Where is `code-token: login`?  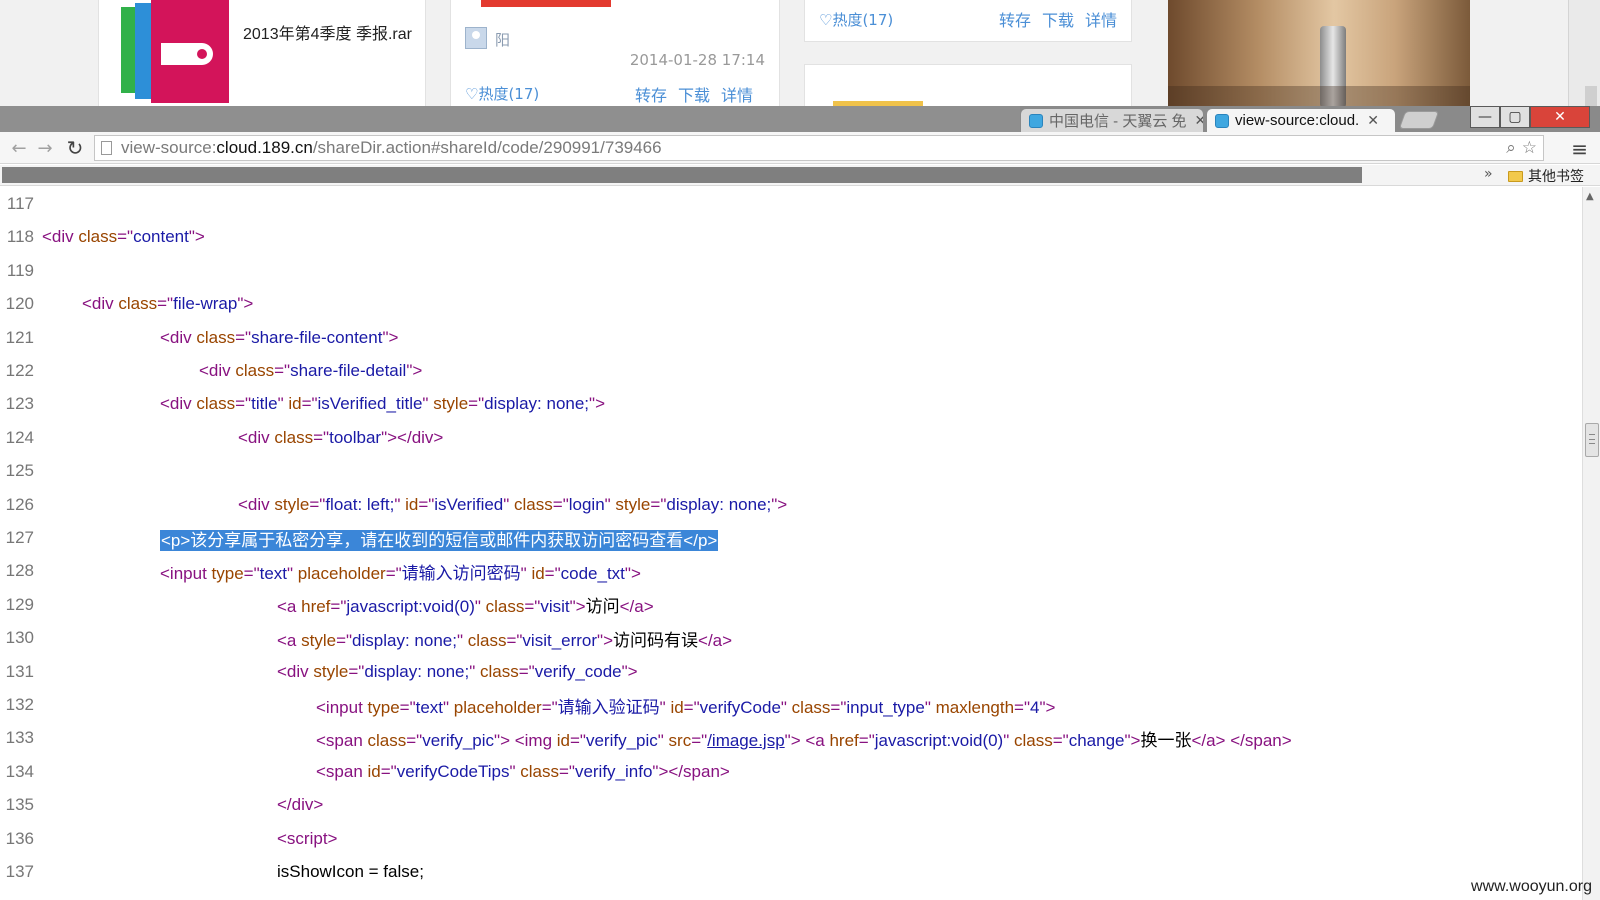
code-token: login is located at coordinates (586, 504).